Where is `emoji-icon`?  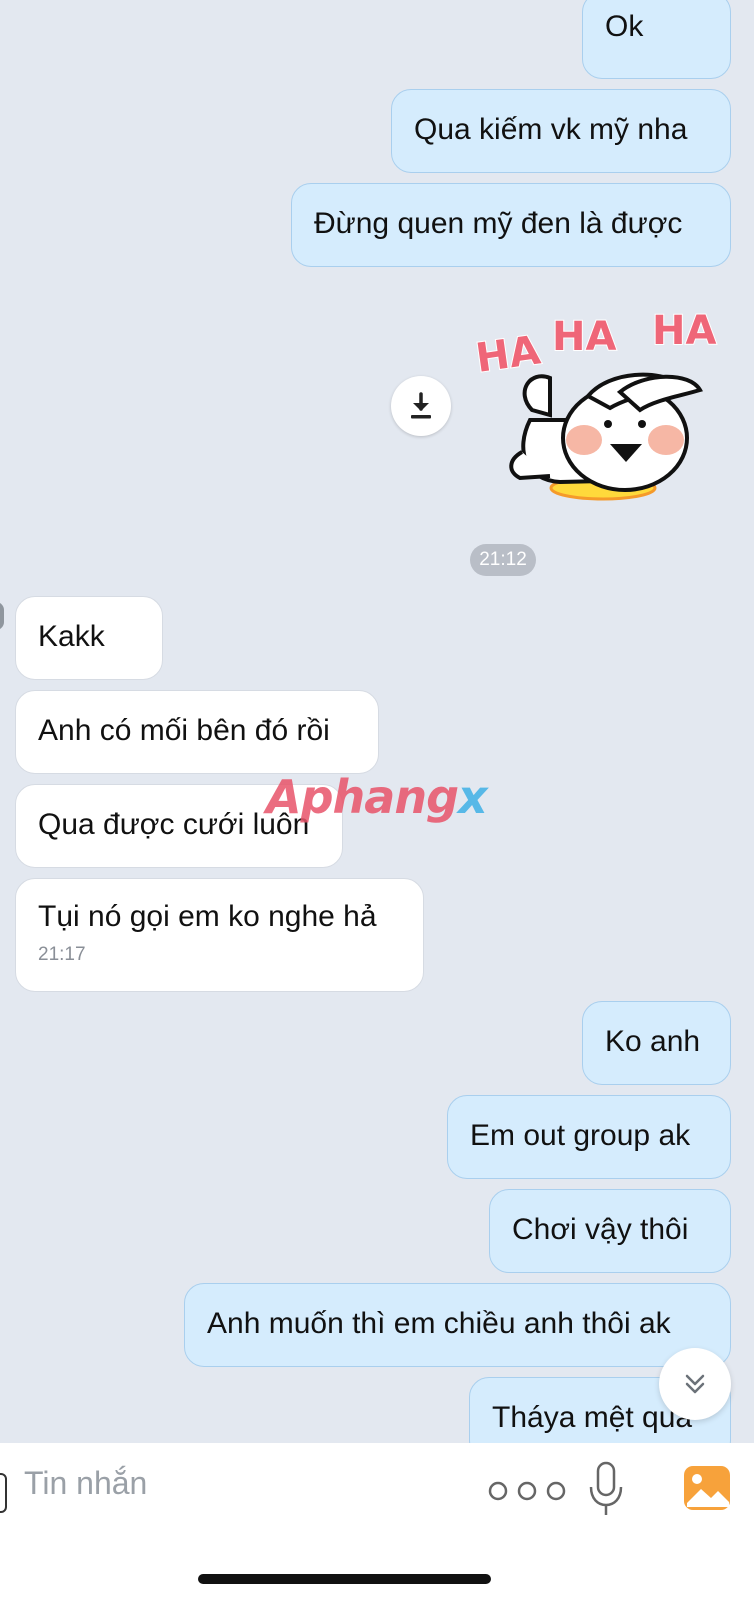
emoji-icon is located at coordinates (3, 1493).